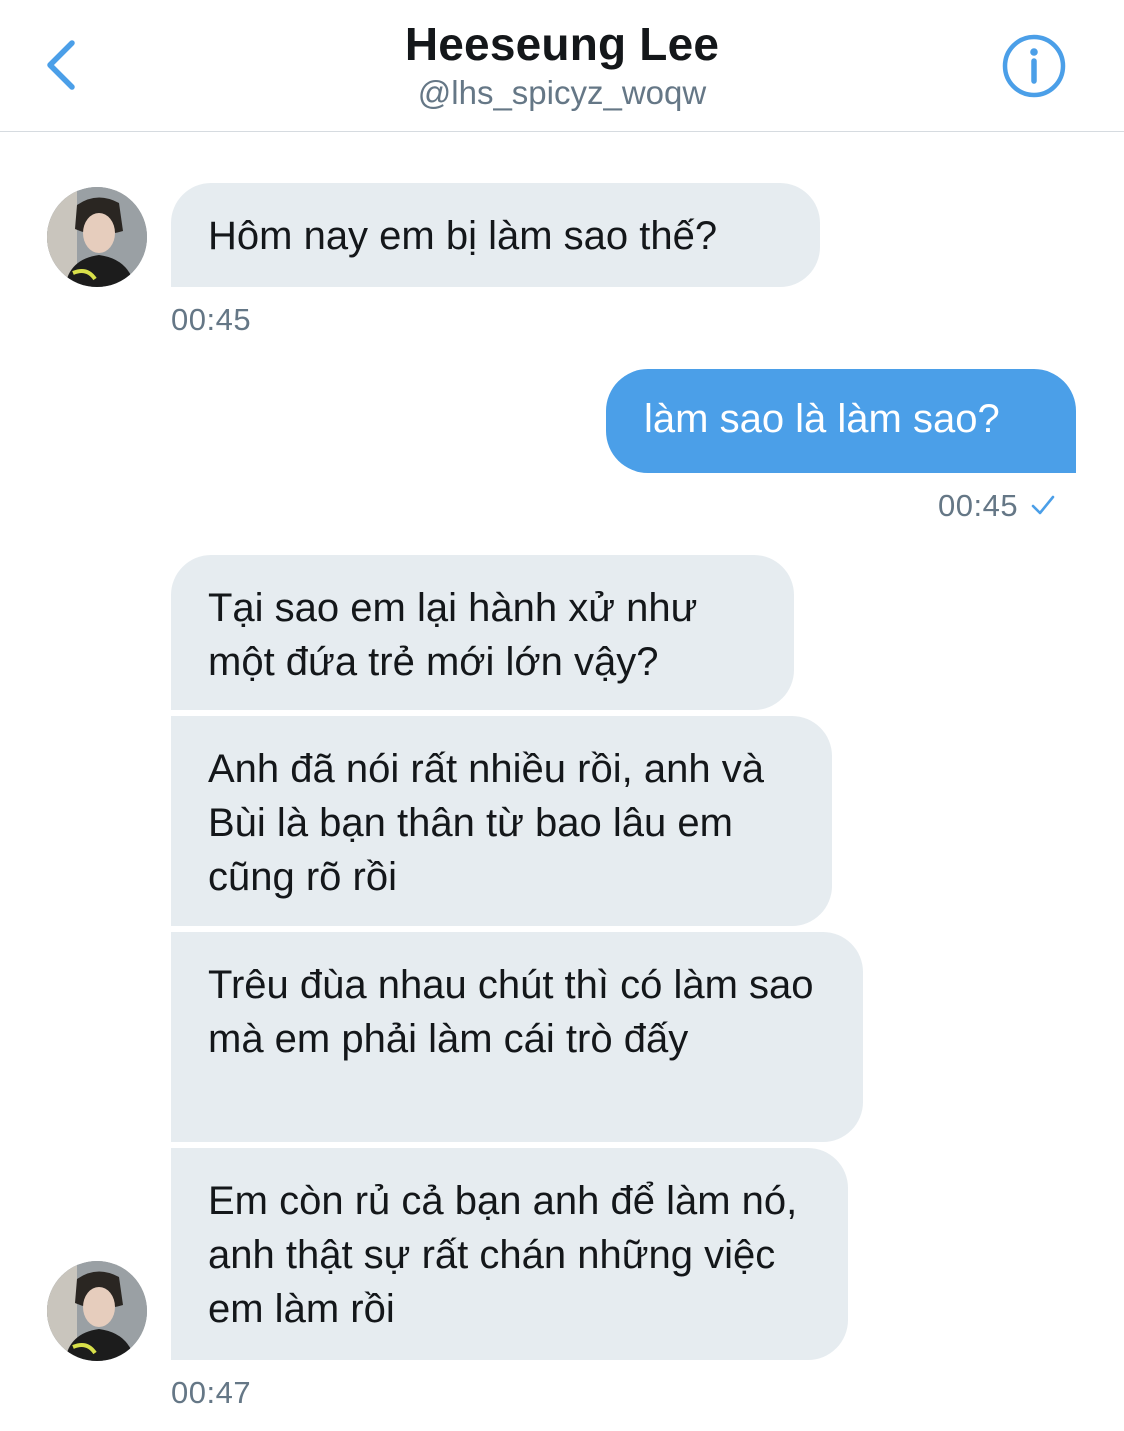  Describe the element at coordinates (822, 419) in the screenshot. I see `message-text: làm sao là làm sao?` at that location.